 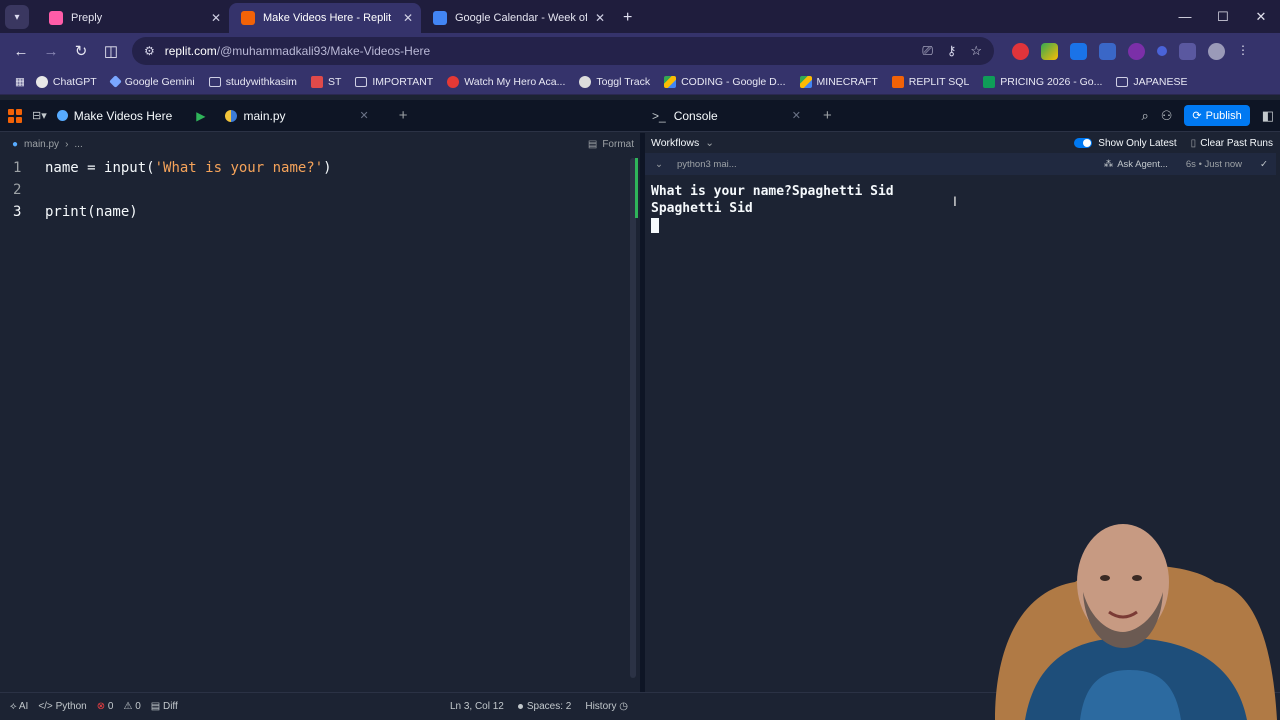 What do you see at coordinates (327, 18) in the screenshot?
I see `tab-title: Make Videos Here - Replit` at bounding box center [327, 18].